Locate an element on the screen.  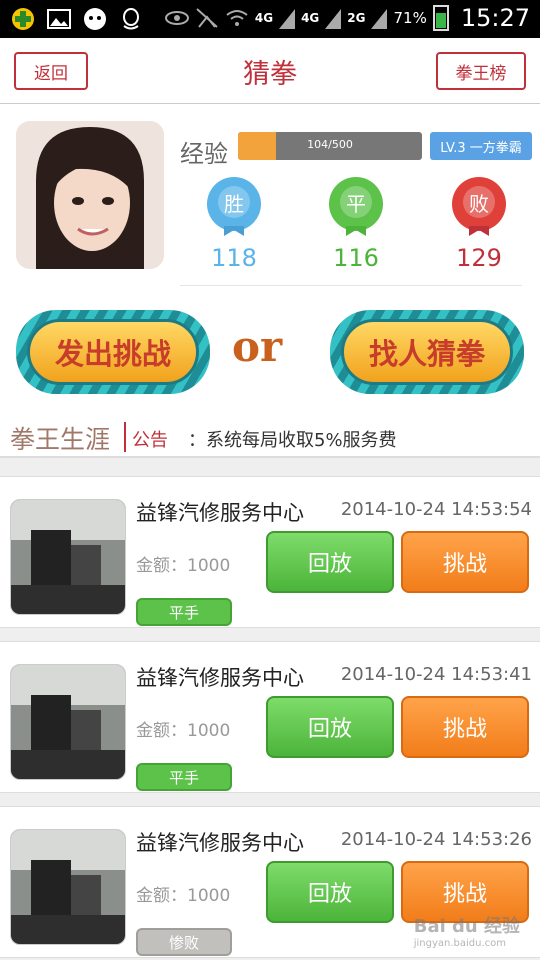
eye-icon is located at coordinates (176, 18).